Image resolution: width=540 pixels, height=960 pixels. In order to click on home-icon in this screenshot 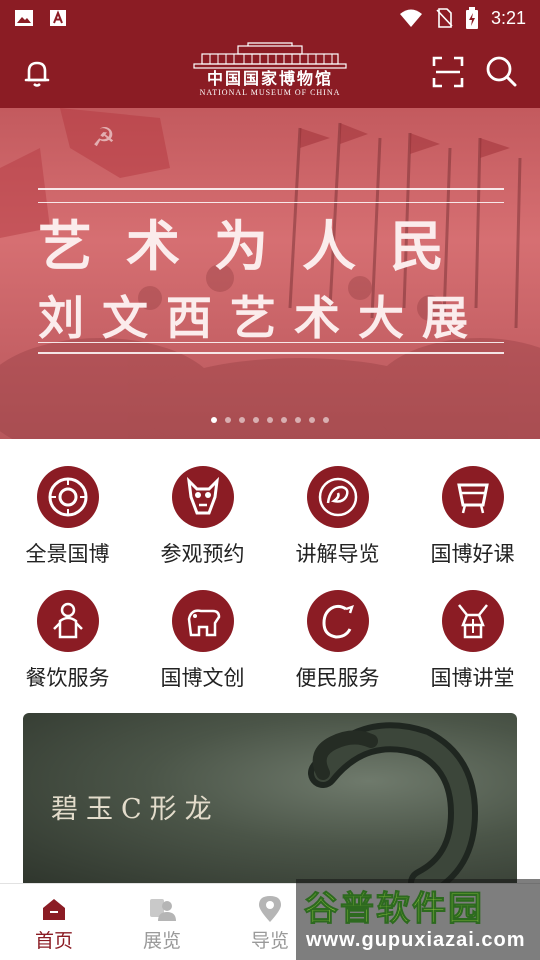, I will do `click(54, 909)`.